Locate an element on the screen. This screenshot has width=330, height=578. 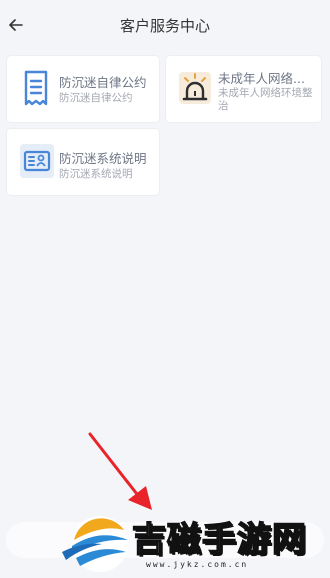
page-title: 客户服务中心 is located at coordinates (164, 26).